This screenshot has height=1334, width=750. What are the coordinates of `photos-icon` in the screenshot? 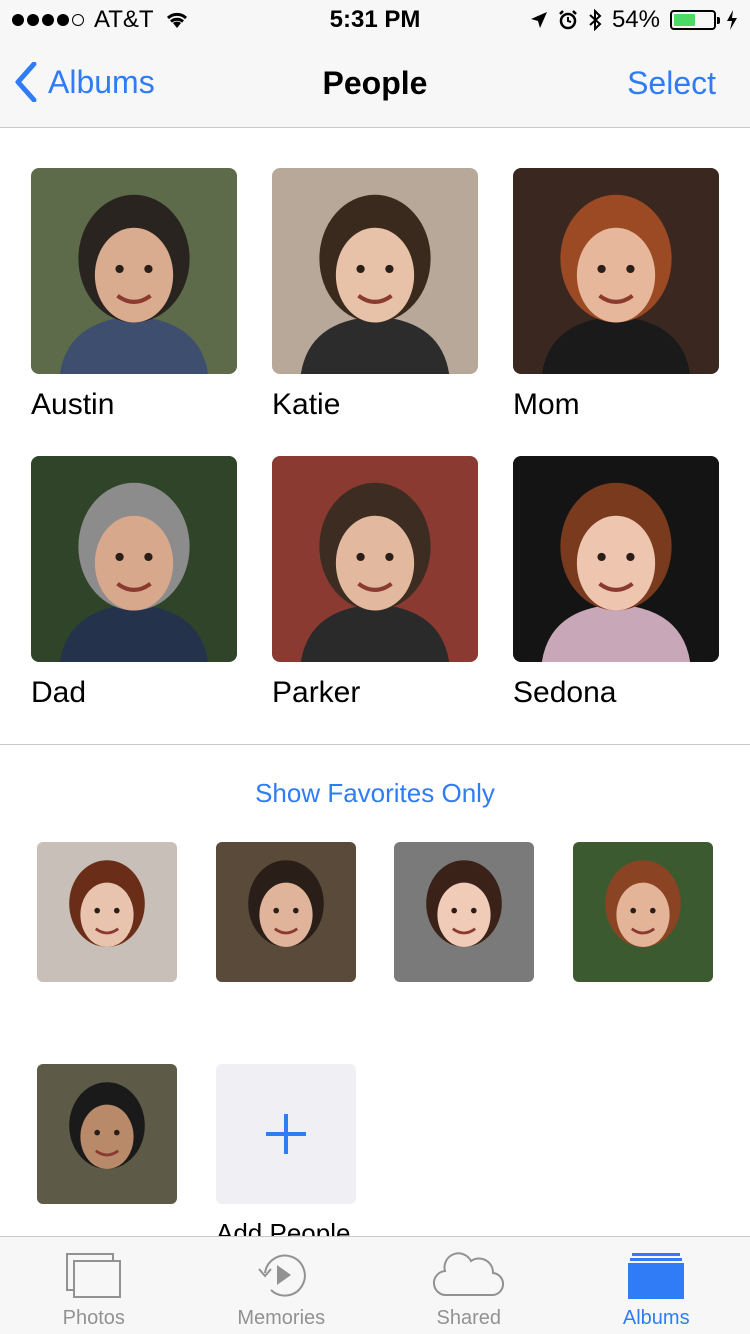 It's located at (93, 1275).